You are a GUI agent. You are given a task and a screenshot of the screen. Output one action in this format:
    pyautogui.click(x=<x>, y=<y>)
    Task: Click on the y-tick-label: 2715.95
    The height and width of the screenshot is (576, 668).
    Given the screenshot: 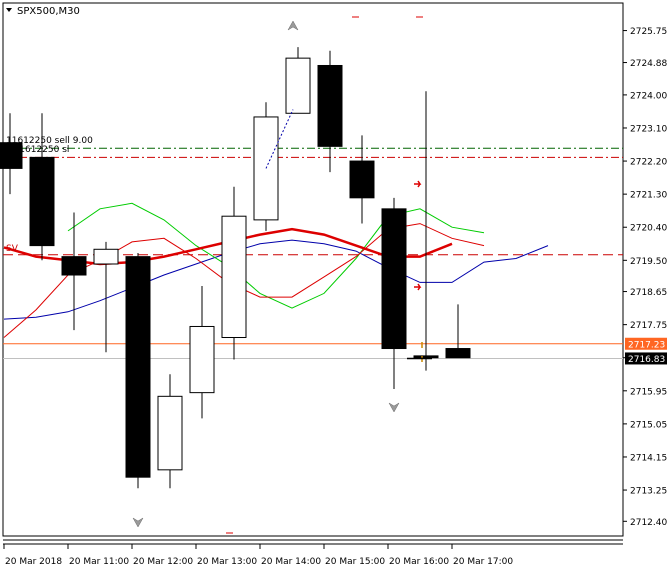 What is the action you would take?
    pyautogui.click(x=648, y=392)
    